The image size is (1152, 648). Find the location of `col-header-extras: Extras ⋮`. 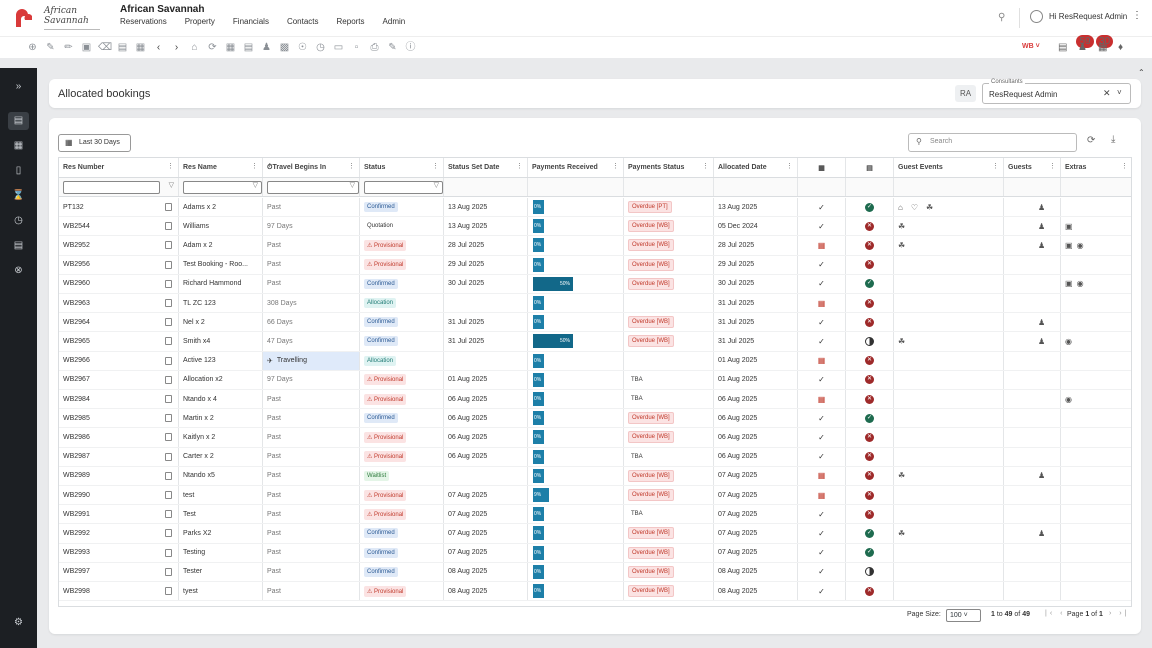

col-header-extras: Extras ⋮ is located at coordinates (1096, 167).